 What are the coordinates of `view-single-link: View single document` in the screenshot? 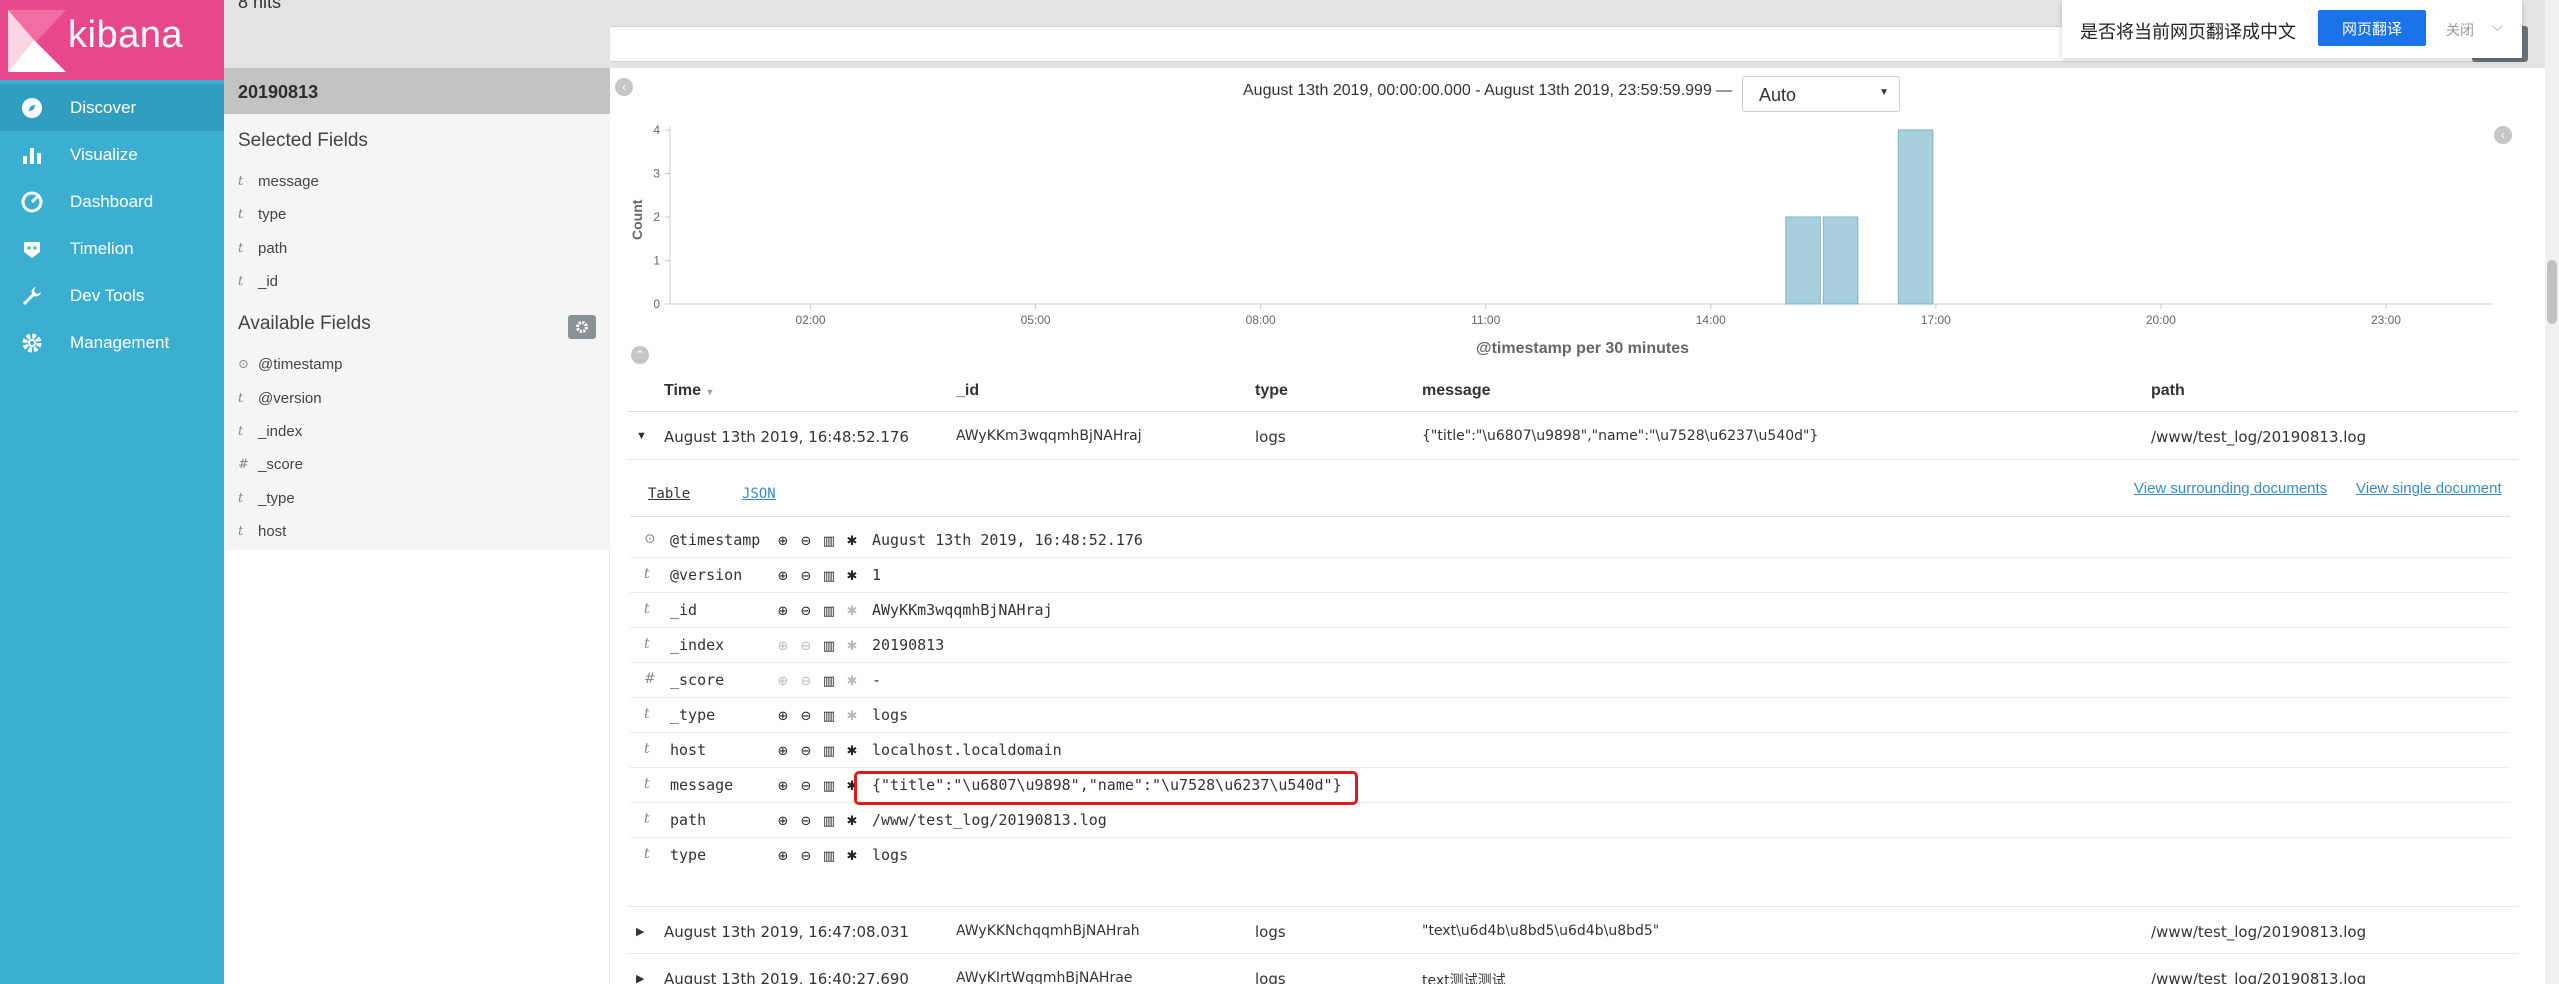 It's located at (2429, 488).